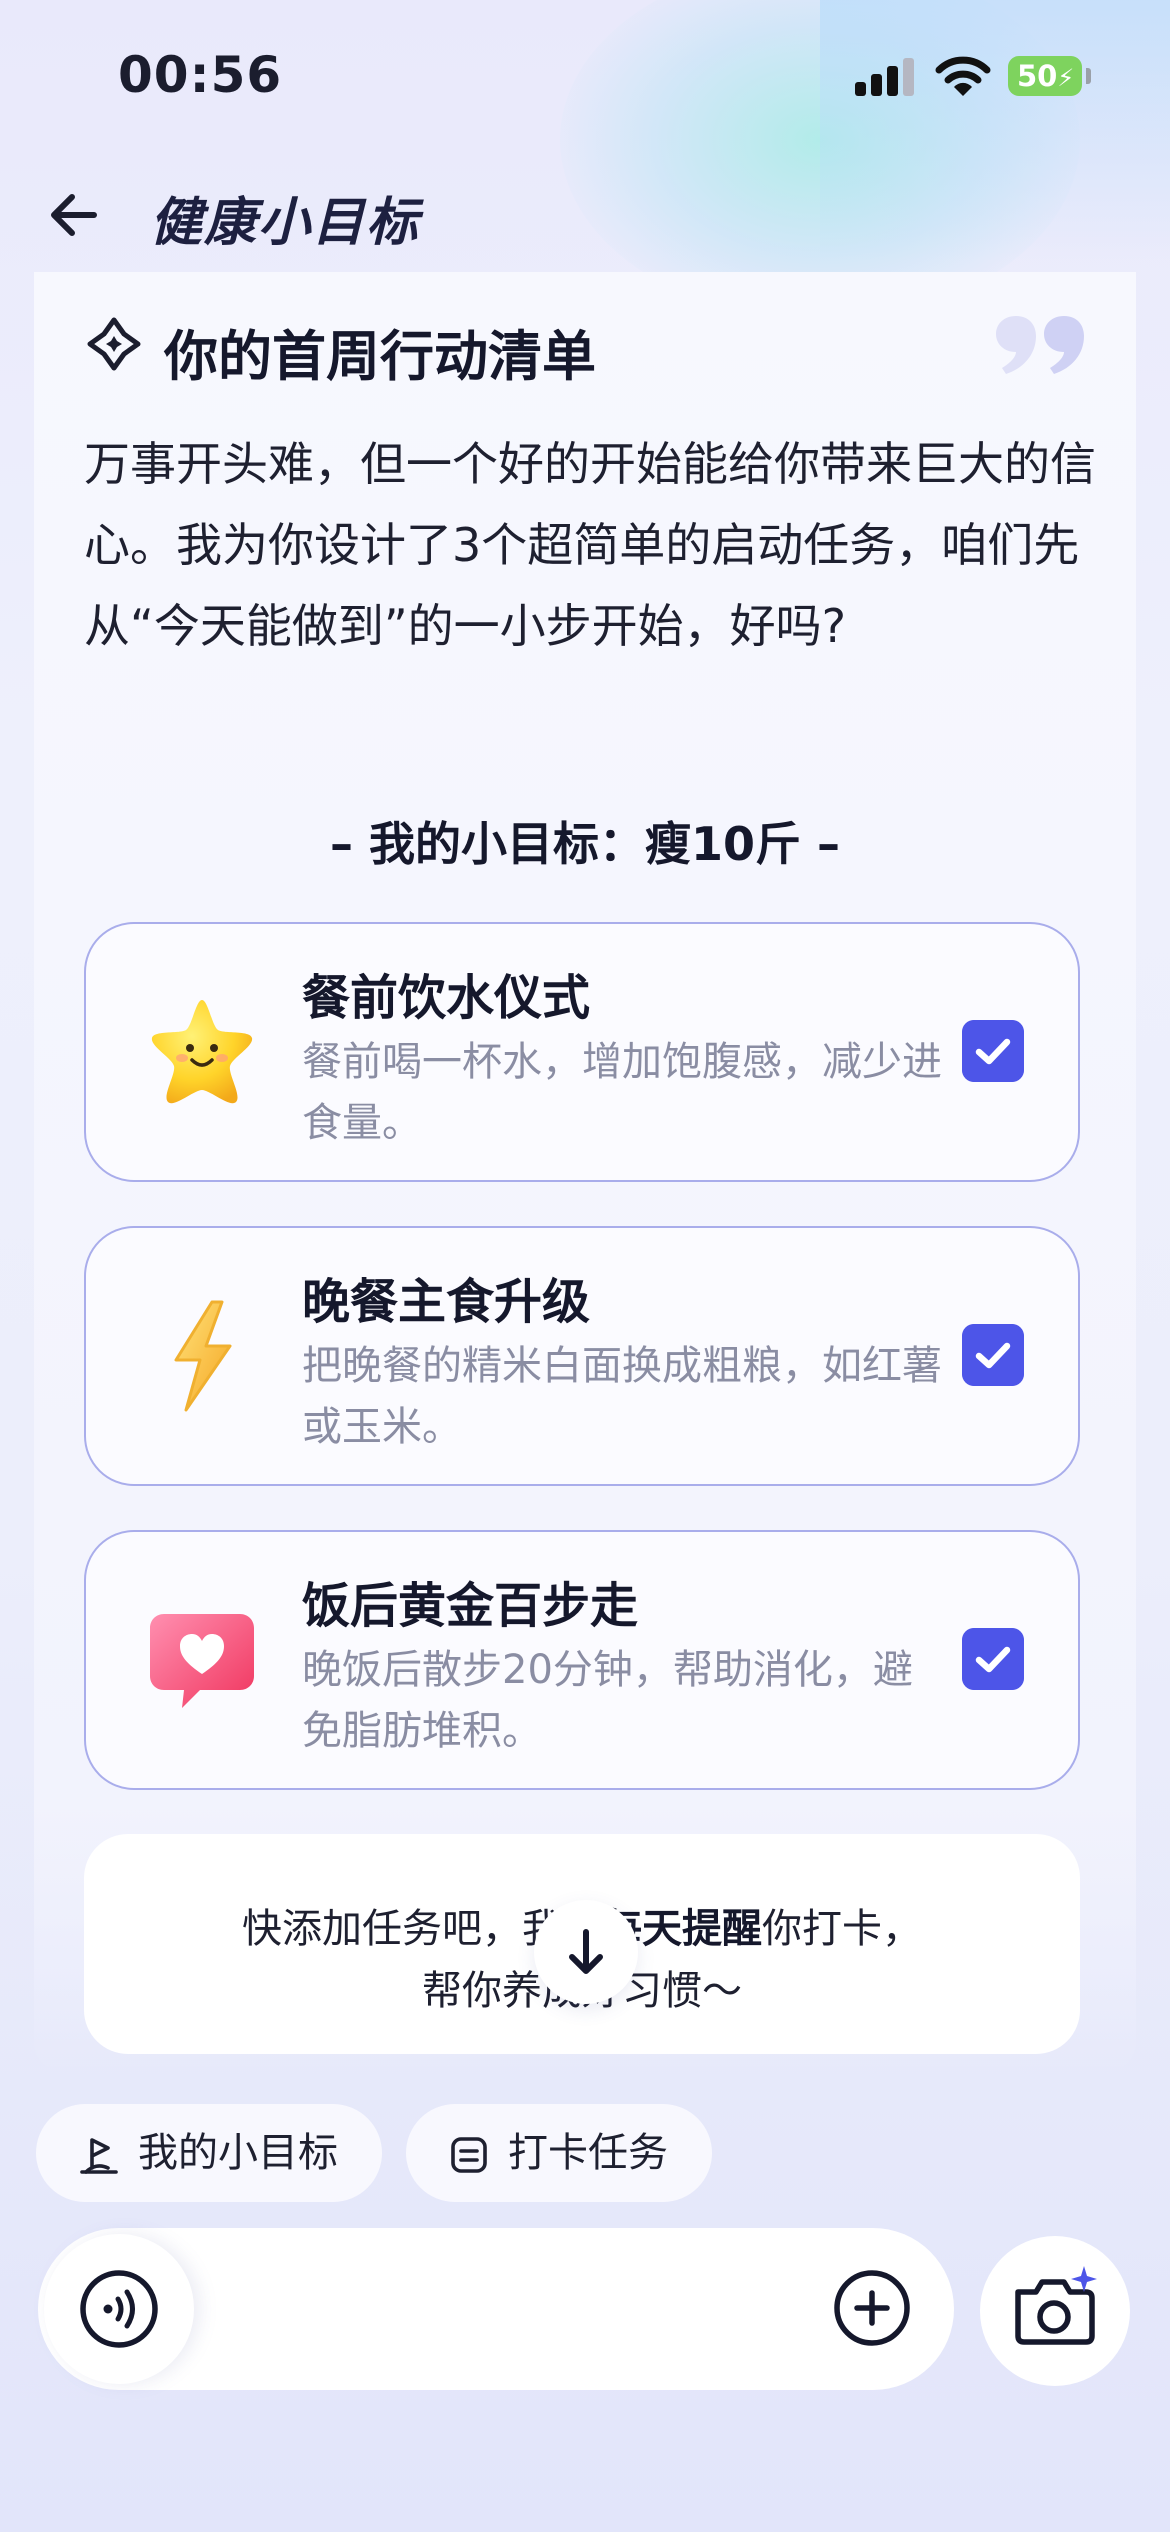 The height and width of the screenshot is (2532, 1170). I want to click on scroll-to-bottom-button, so click(586, 1952).